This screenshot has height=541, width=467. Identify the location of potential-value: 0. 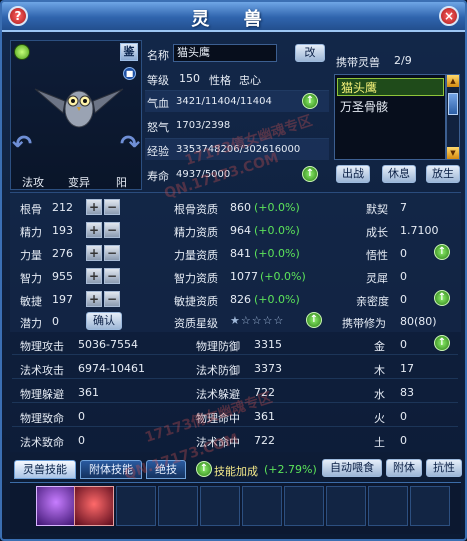
(55, 321).